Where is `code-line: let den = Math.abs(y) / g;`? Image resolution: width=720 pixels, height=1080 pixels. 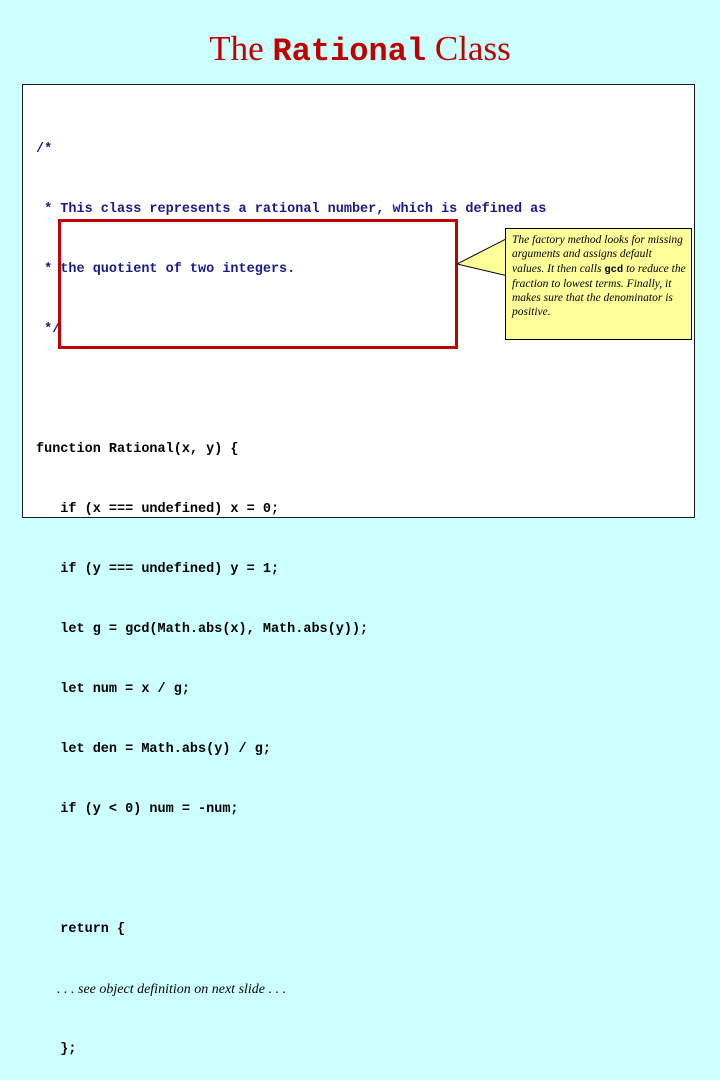 code-line: let den = Math.abs(y) / g; is located at coordinates (153, 749).